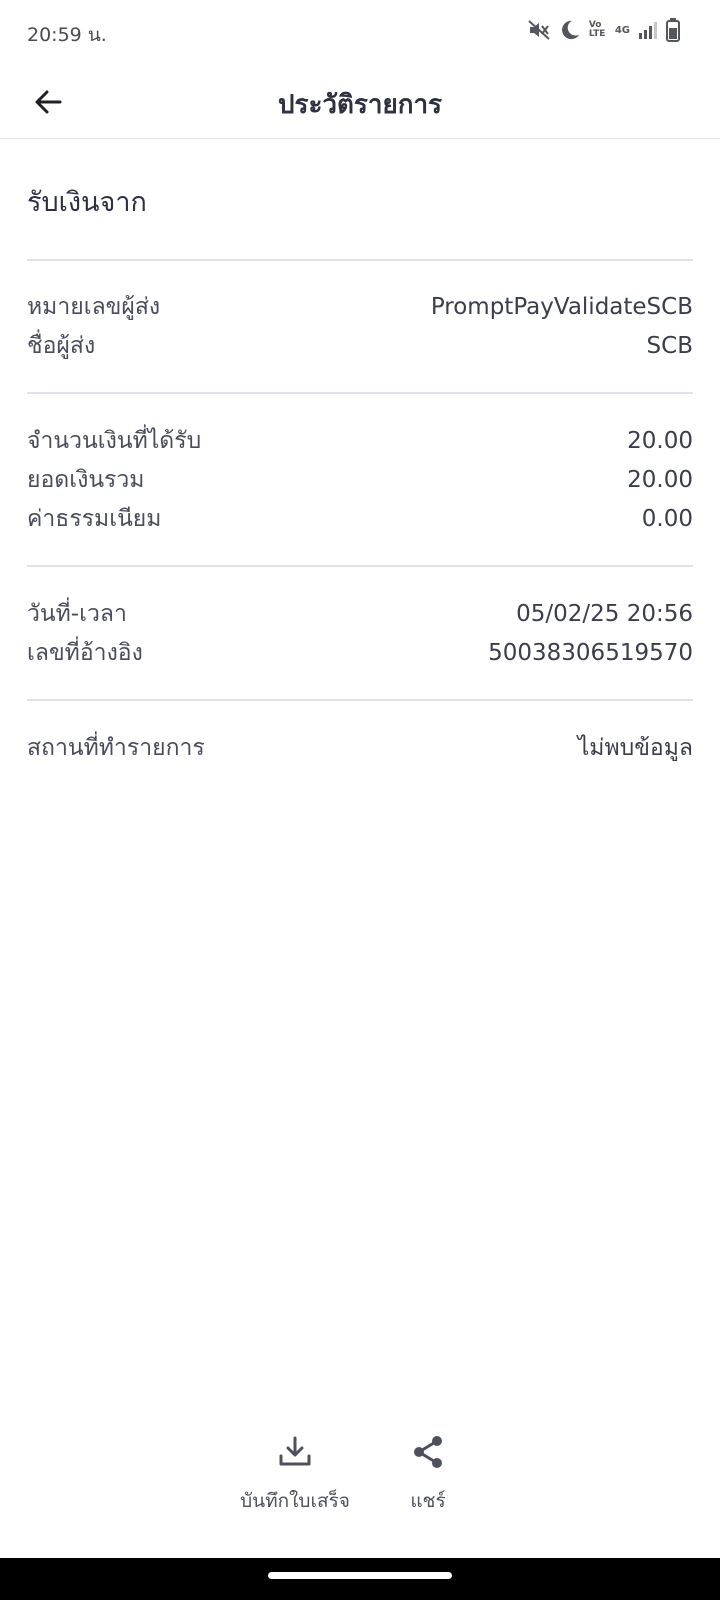  What do you see at coordinates (94, 307) in the screenshot?
I see `sender-id-label: หมายเลขผู้ส่ง` at bounding box center [94, 307].